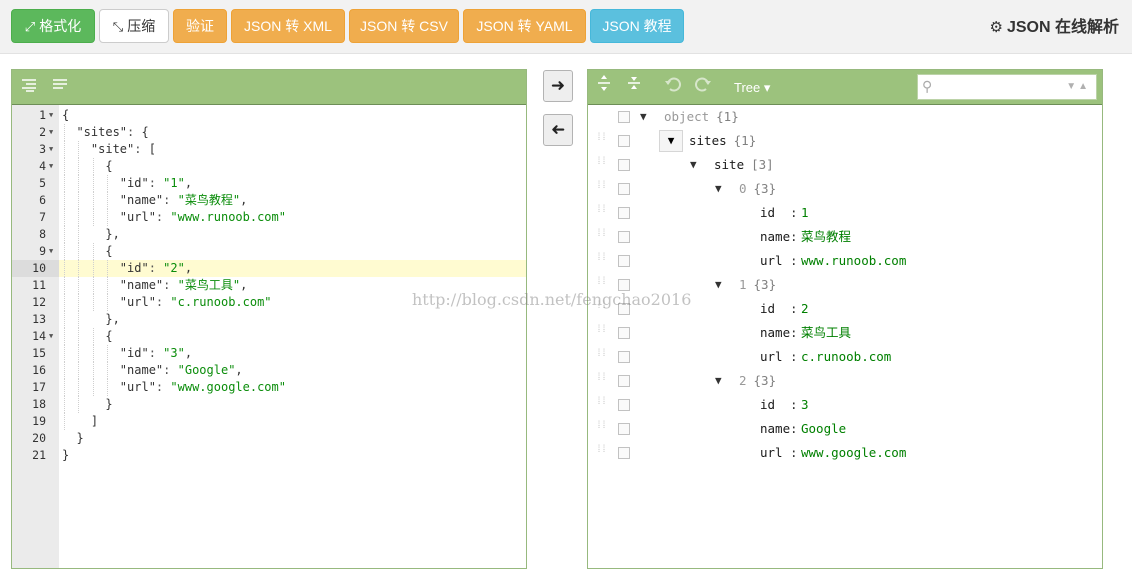 This screenshot has height=581, width=1132. I want to click on code-line: 20 }, so click(269, 438).